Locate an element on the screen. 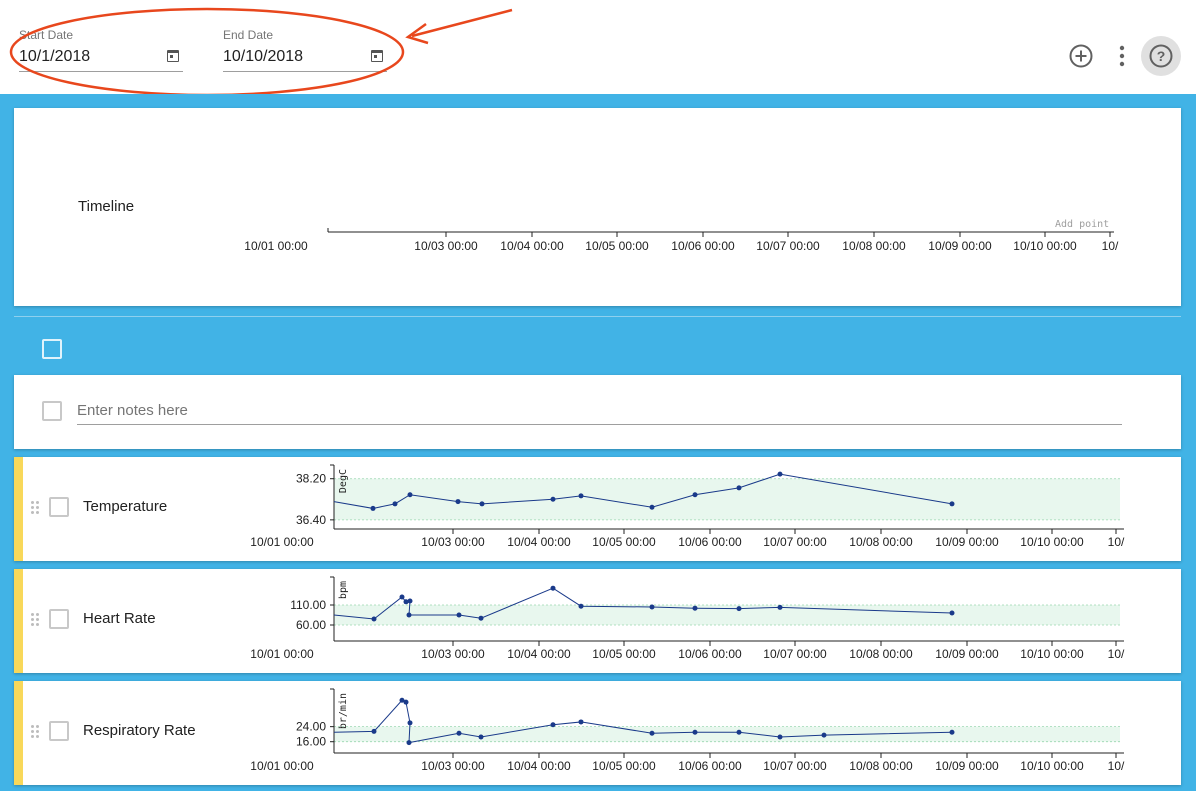 The image size is (1196, 791). y-tick-label: 16.00 is located at coordinates (311, 742).